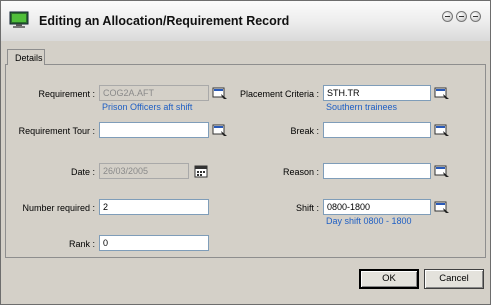 The height and width of the screenshot is (305, 491). Describe the element at coordinates (19, 19) in the screenshot. I see `app-monitor-icon` at that location.